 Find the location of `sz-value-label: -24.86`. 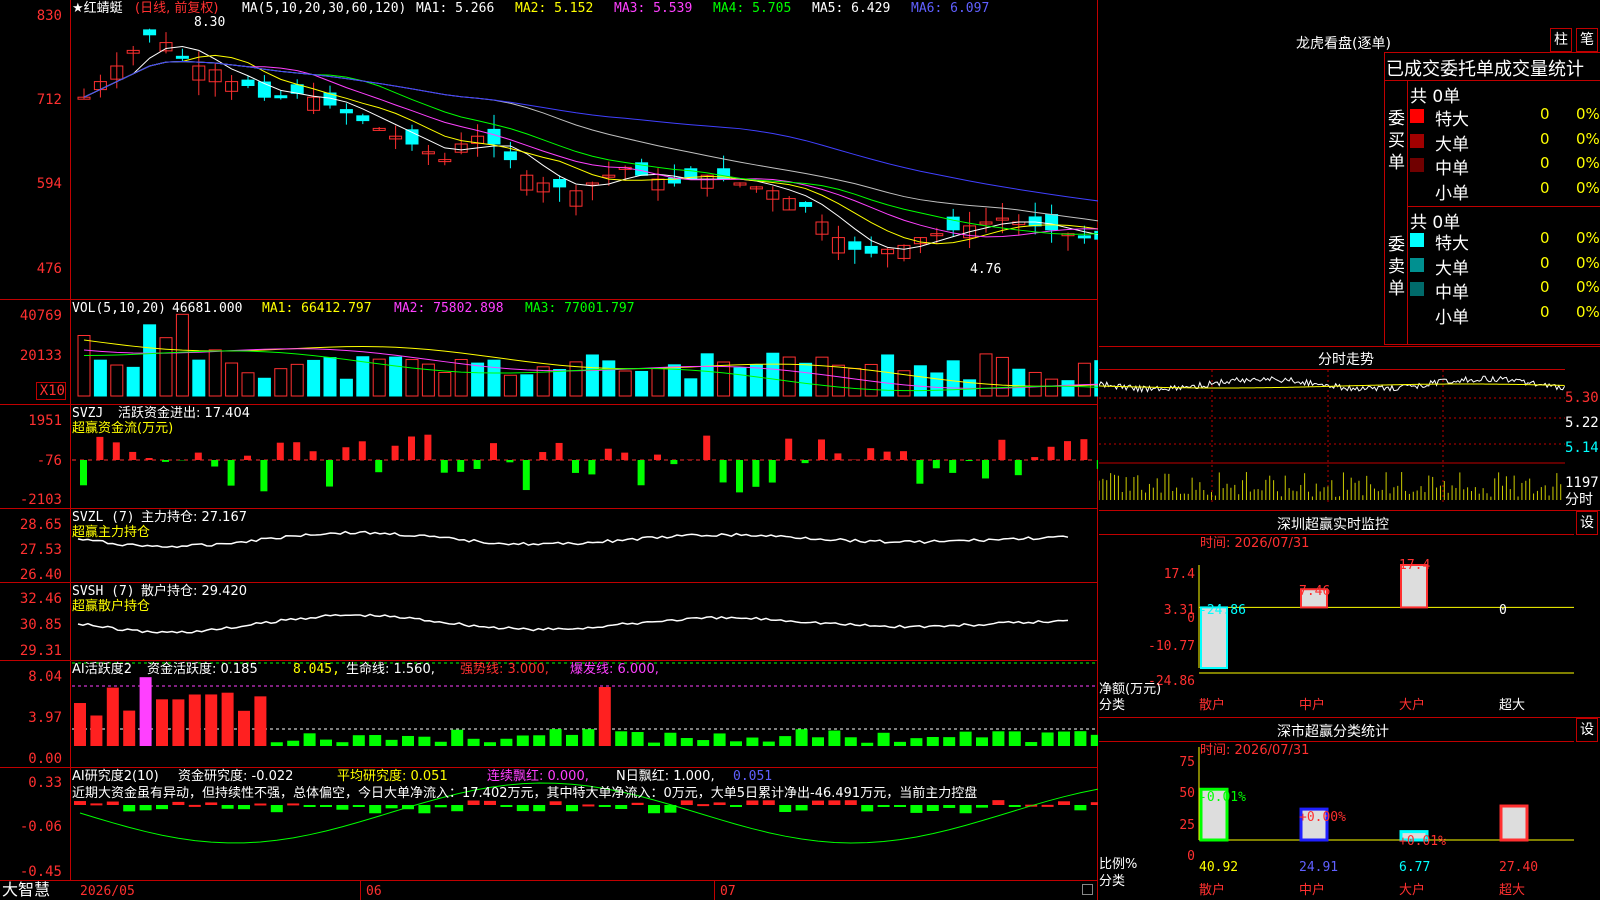

sz-value-label: -24.86 is located at coordinates (1222, 610).